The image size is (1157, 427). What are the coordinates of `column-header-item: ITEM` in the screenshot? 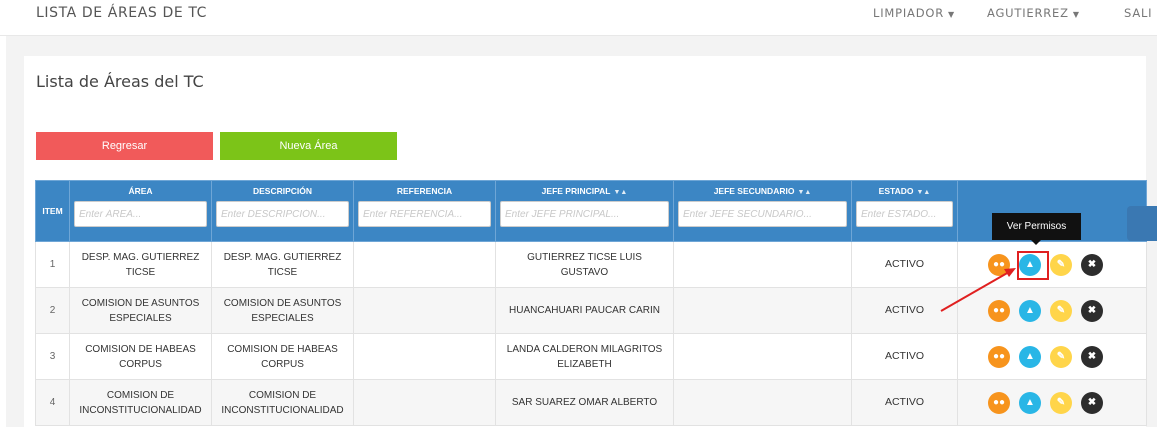 It's located at (52, 211).